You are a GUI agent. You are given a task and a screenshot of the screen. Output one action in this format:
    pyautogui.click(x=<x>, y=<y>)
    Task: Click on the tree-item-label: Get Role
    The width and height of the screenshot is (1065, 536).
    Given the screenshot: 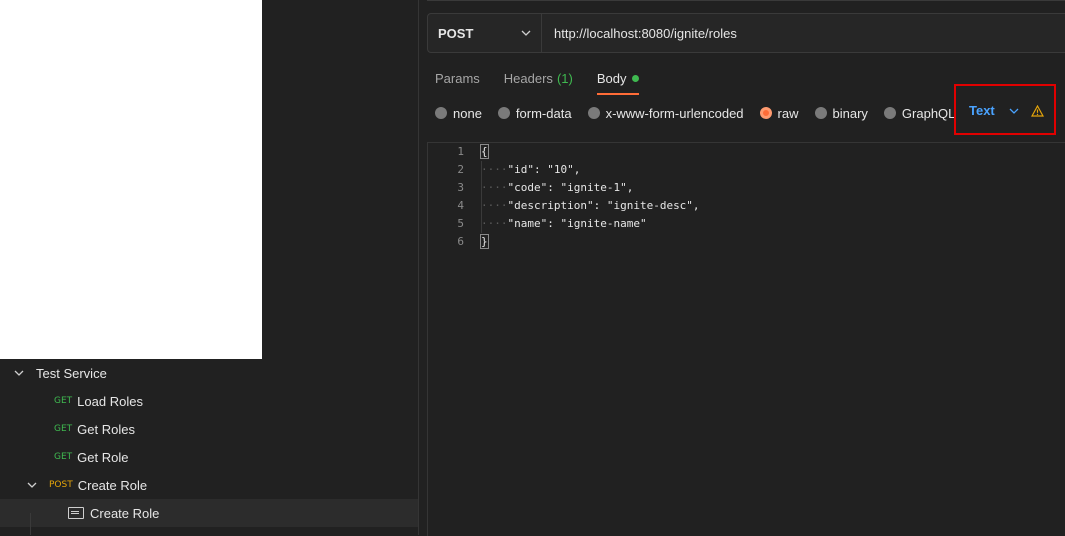 What is the action you would take?
    pyautogui.click(x=103, y=457)
    